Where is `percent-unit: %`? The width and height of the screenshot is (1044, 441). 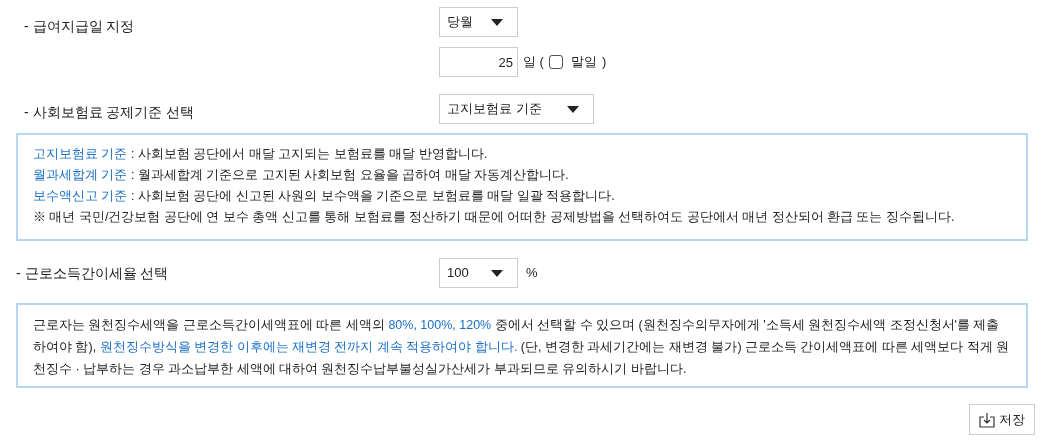
percent-unit: % is located at coordinates (532, 273).